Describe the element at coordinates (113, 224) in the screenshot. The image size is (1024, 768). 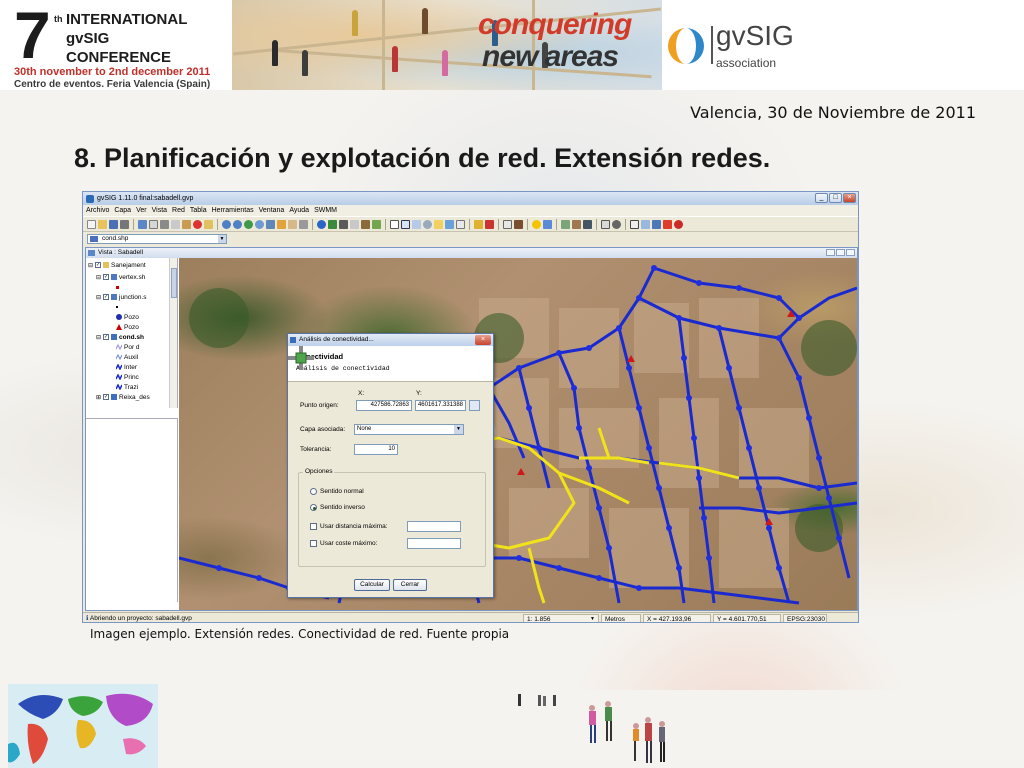
I see `save-icon` at that location.